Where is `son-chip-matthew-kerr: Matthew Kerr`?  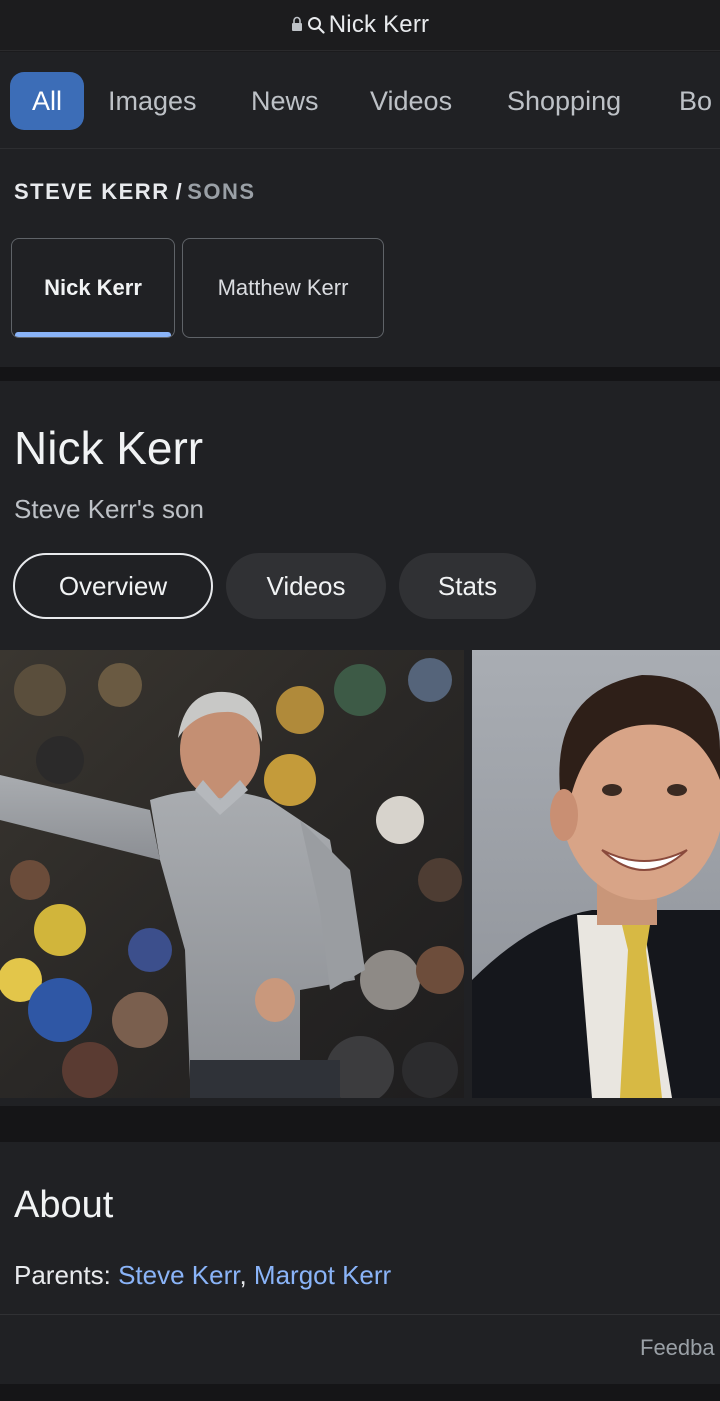
son-chip-matthew-kerr: Matthew Kerr is located at coordinates (283, 288).